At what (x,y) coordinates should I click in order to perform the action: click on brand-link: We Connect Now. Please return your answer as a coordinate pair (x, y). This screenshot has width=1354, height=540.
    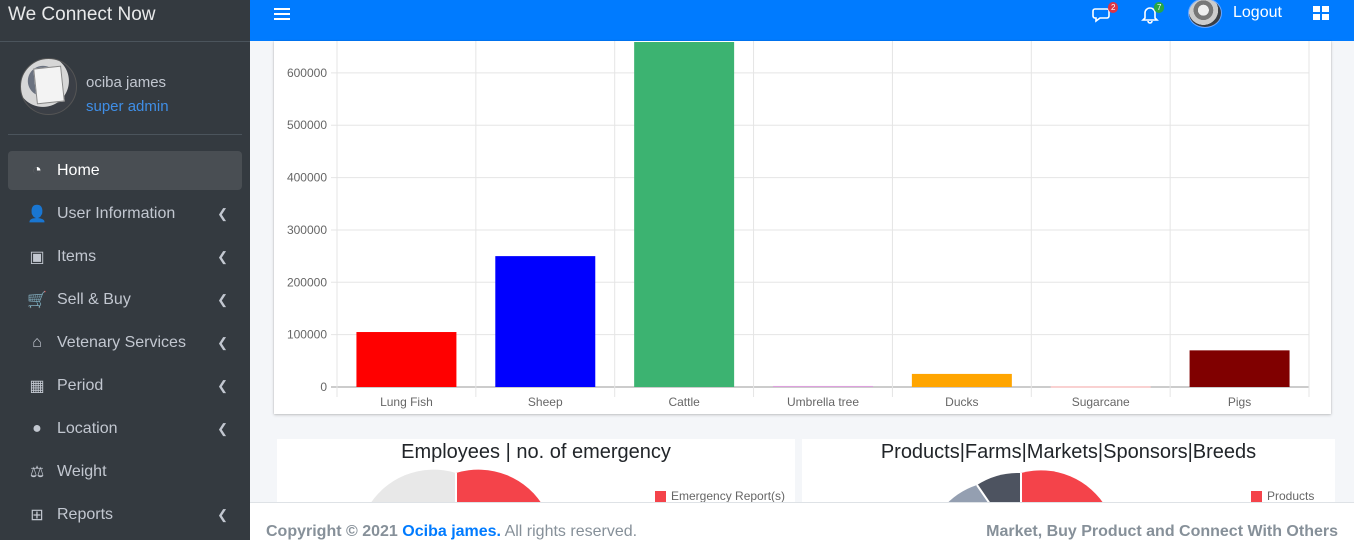
    Looking at the image, I should click on (125, 21).